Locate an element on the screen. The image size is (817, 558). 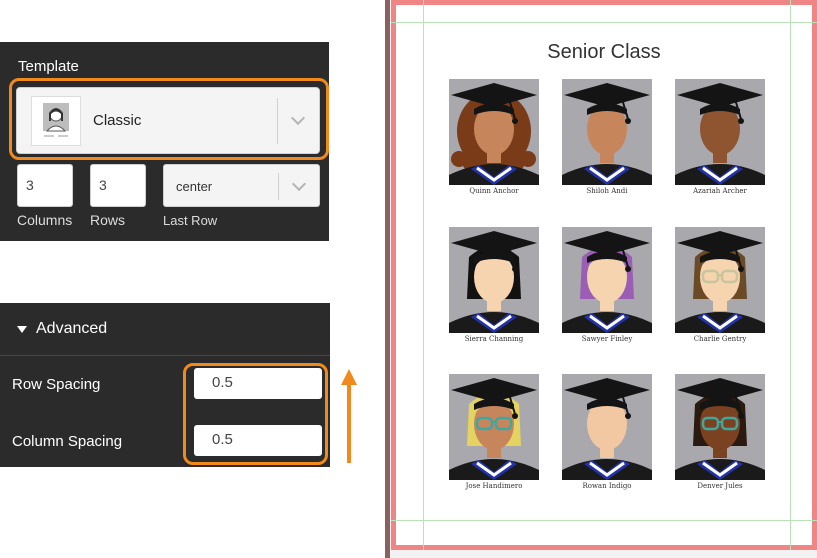
rows-label: Rows is located at coordinates (108, 220).